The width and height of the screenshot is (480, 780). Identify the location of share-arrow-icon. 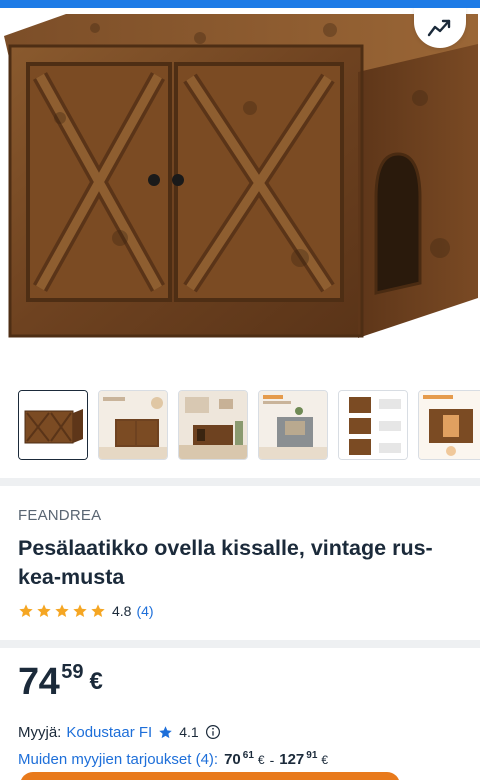
(439, 28).